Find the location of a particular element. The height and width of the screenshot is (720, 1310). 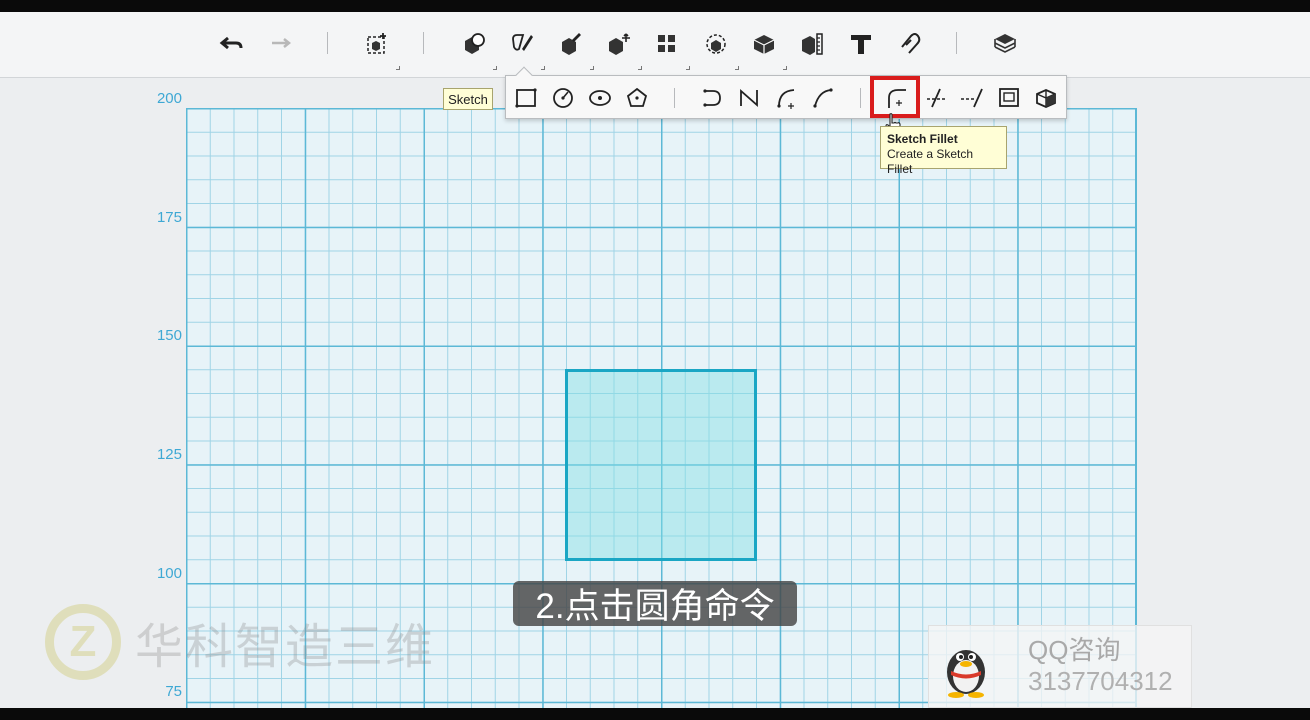

combine-icon is located at coordinates (764, 44).